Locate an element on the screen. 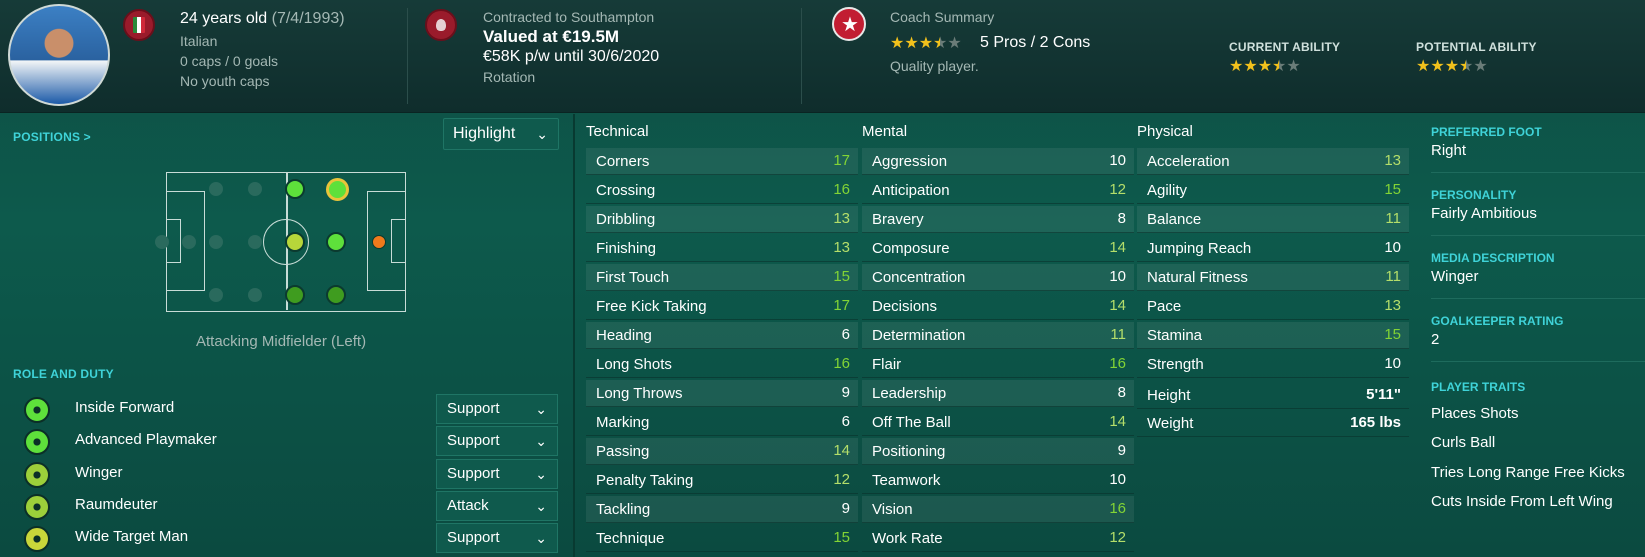 This screenshot has height=557, width=1645. attribute-row: Finishing 13 is located at coordinates (722, 248).